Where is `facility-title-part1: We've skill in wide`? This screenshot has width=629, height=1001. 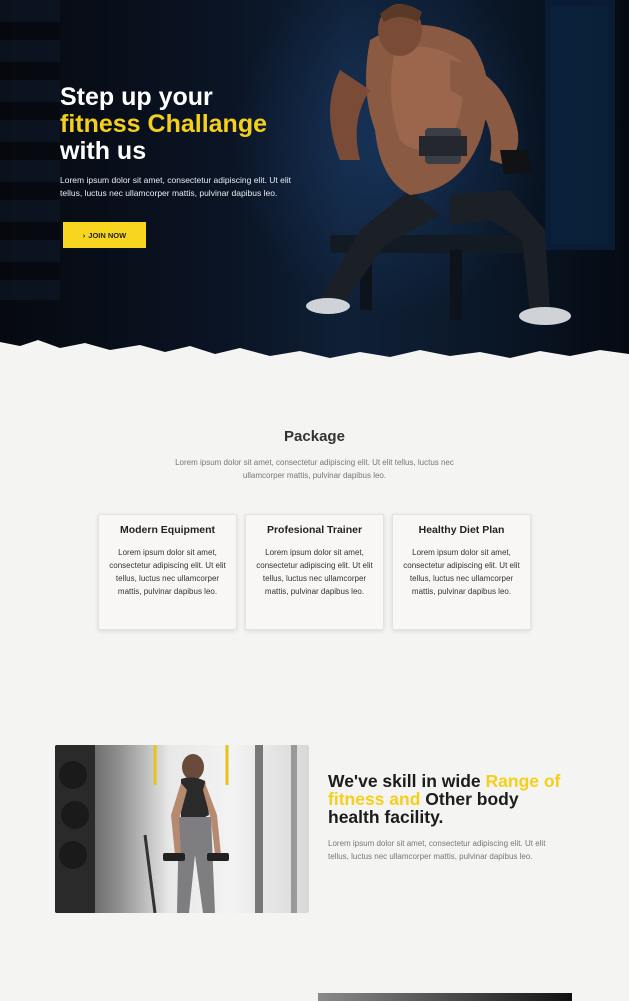 facility-title-part1: We've skill in wide is located at coordinates (407, 781).